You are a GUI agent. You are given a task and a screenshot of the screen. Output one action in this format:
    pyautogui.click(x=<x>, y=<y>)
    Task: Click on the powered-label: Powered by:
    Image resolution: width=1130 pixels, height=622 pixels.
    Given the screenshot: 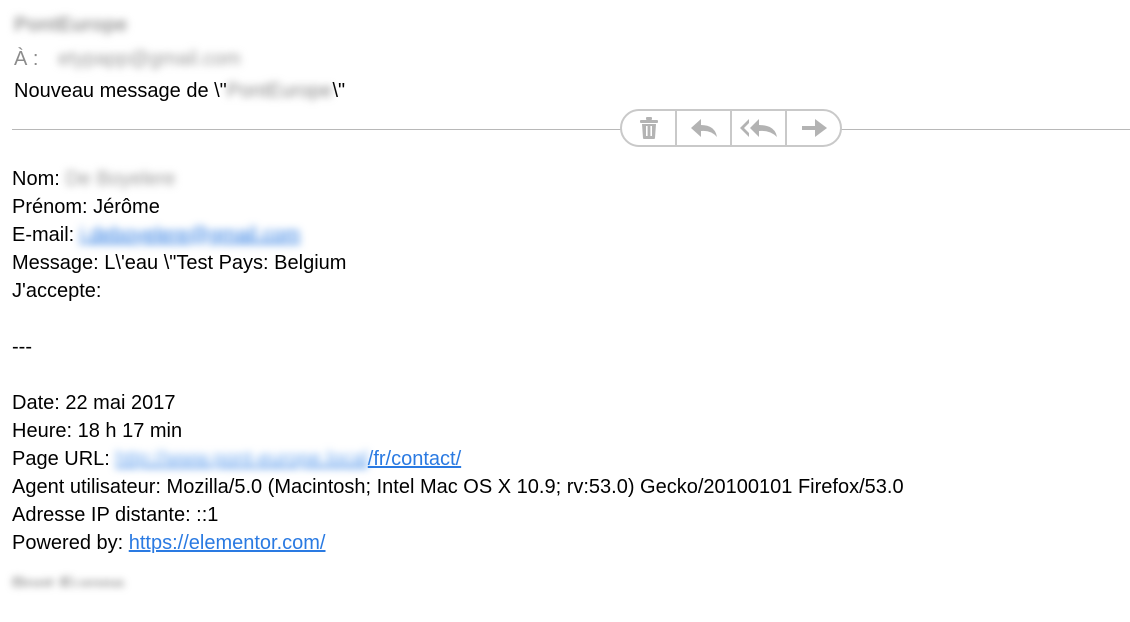 What is the action you would take?
    pyautogui.click(x=68, y=543)
    